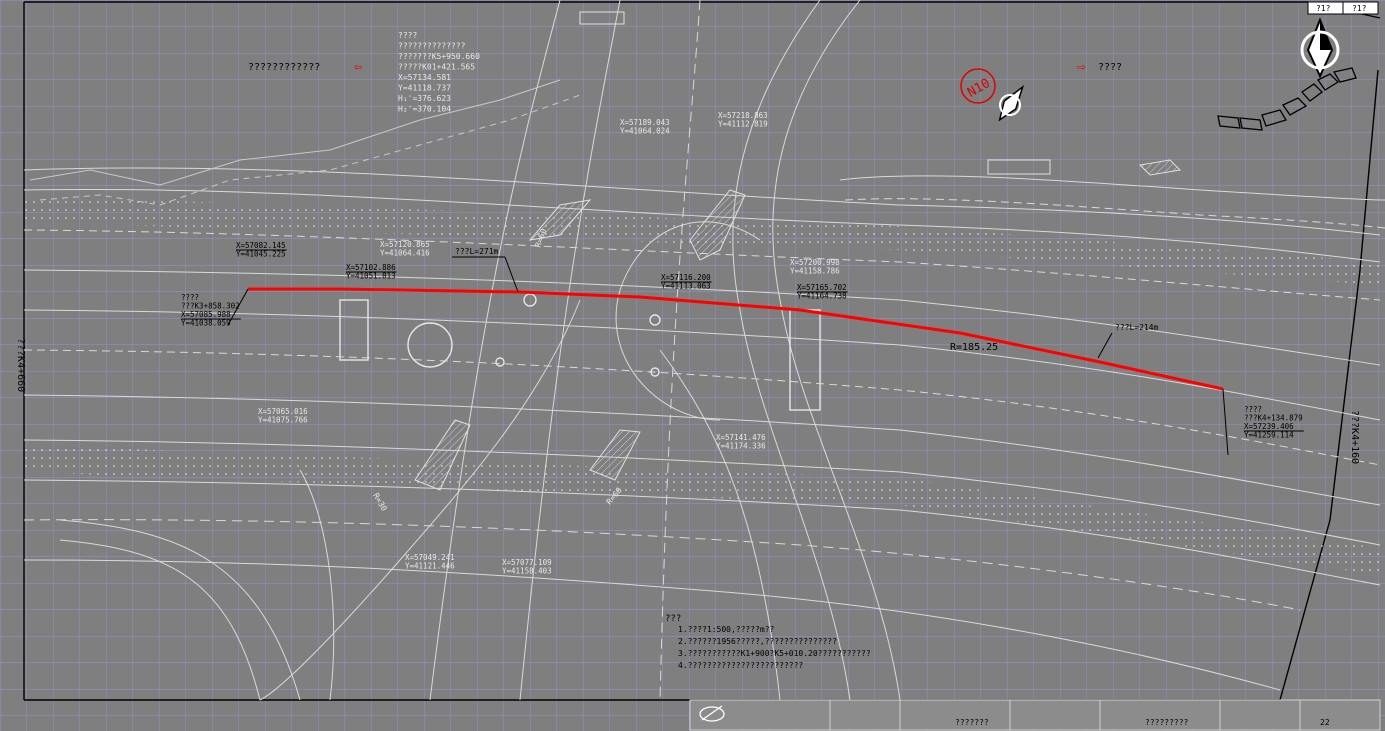 The height and width of the screenshot is (731, 1385). Describe the element at coordinates (424, 98) in the screenshot. I see `control-point-line: H₁'=376.623` at that location.